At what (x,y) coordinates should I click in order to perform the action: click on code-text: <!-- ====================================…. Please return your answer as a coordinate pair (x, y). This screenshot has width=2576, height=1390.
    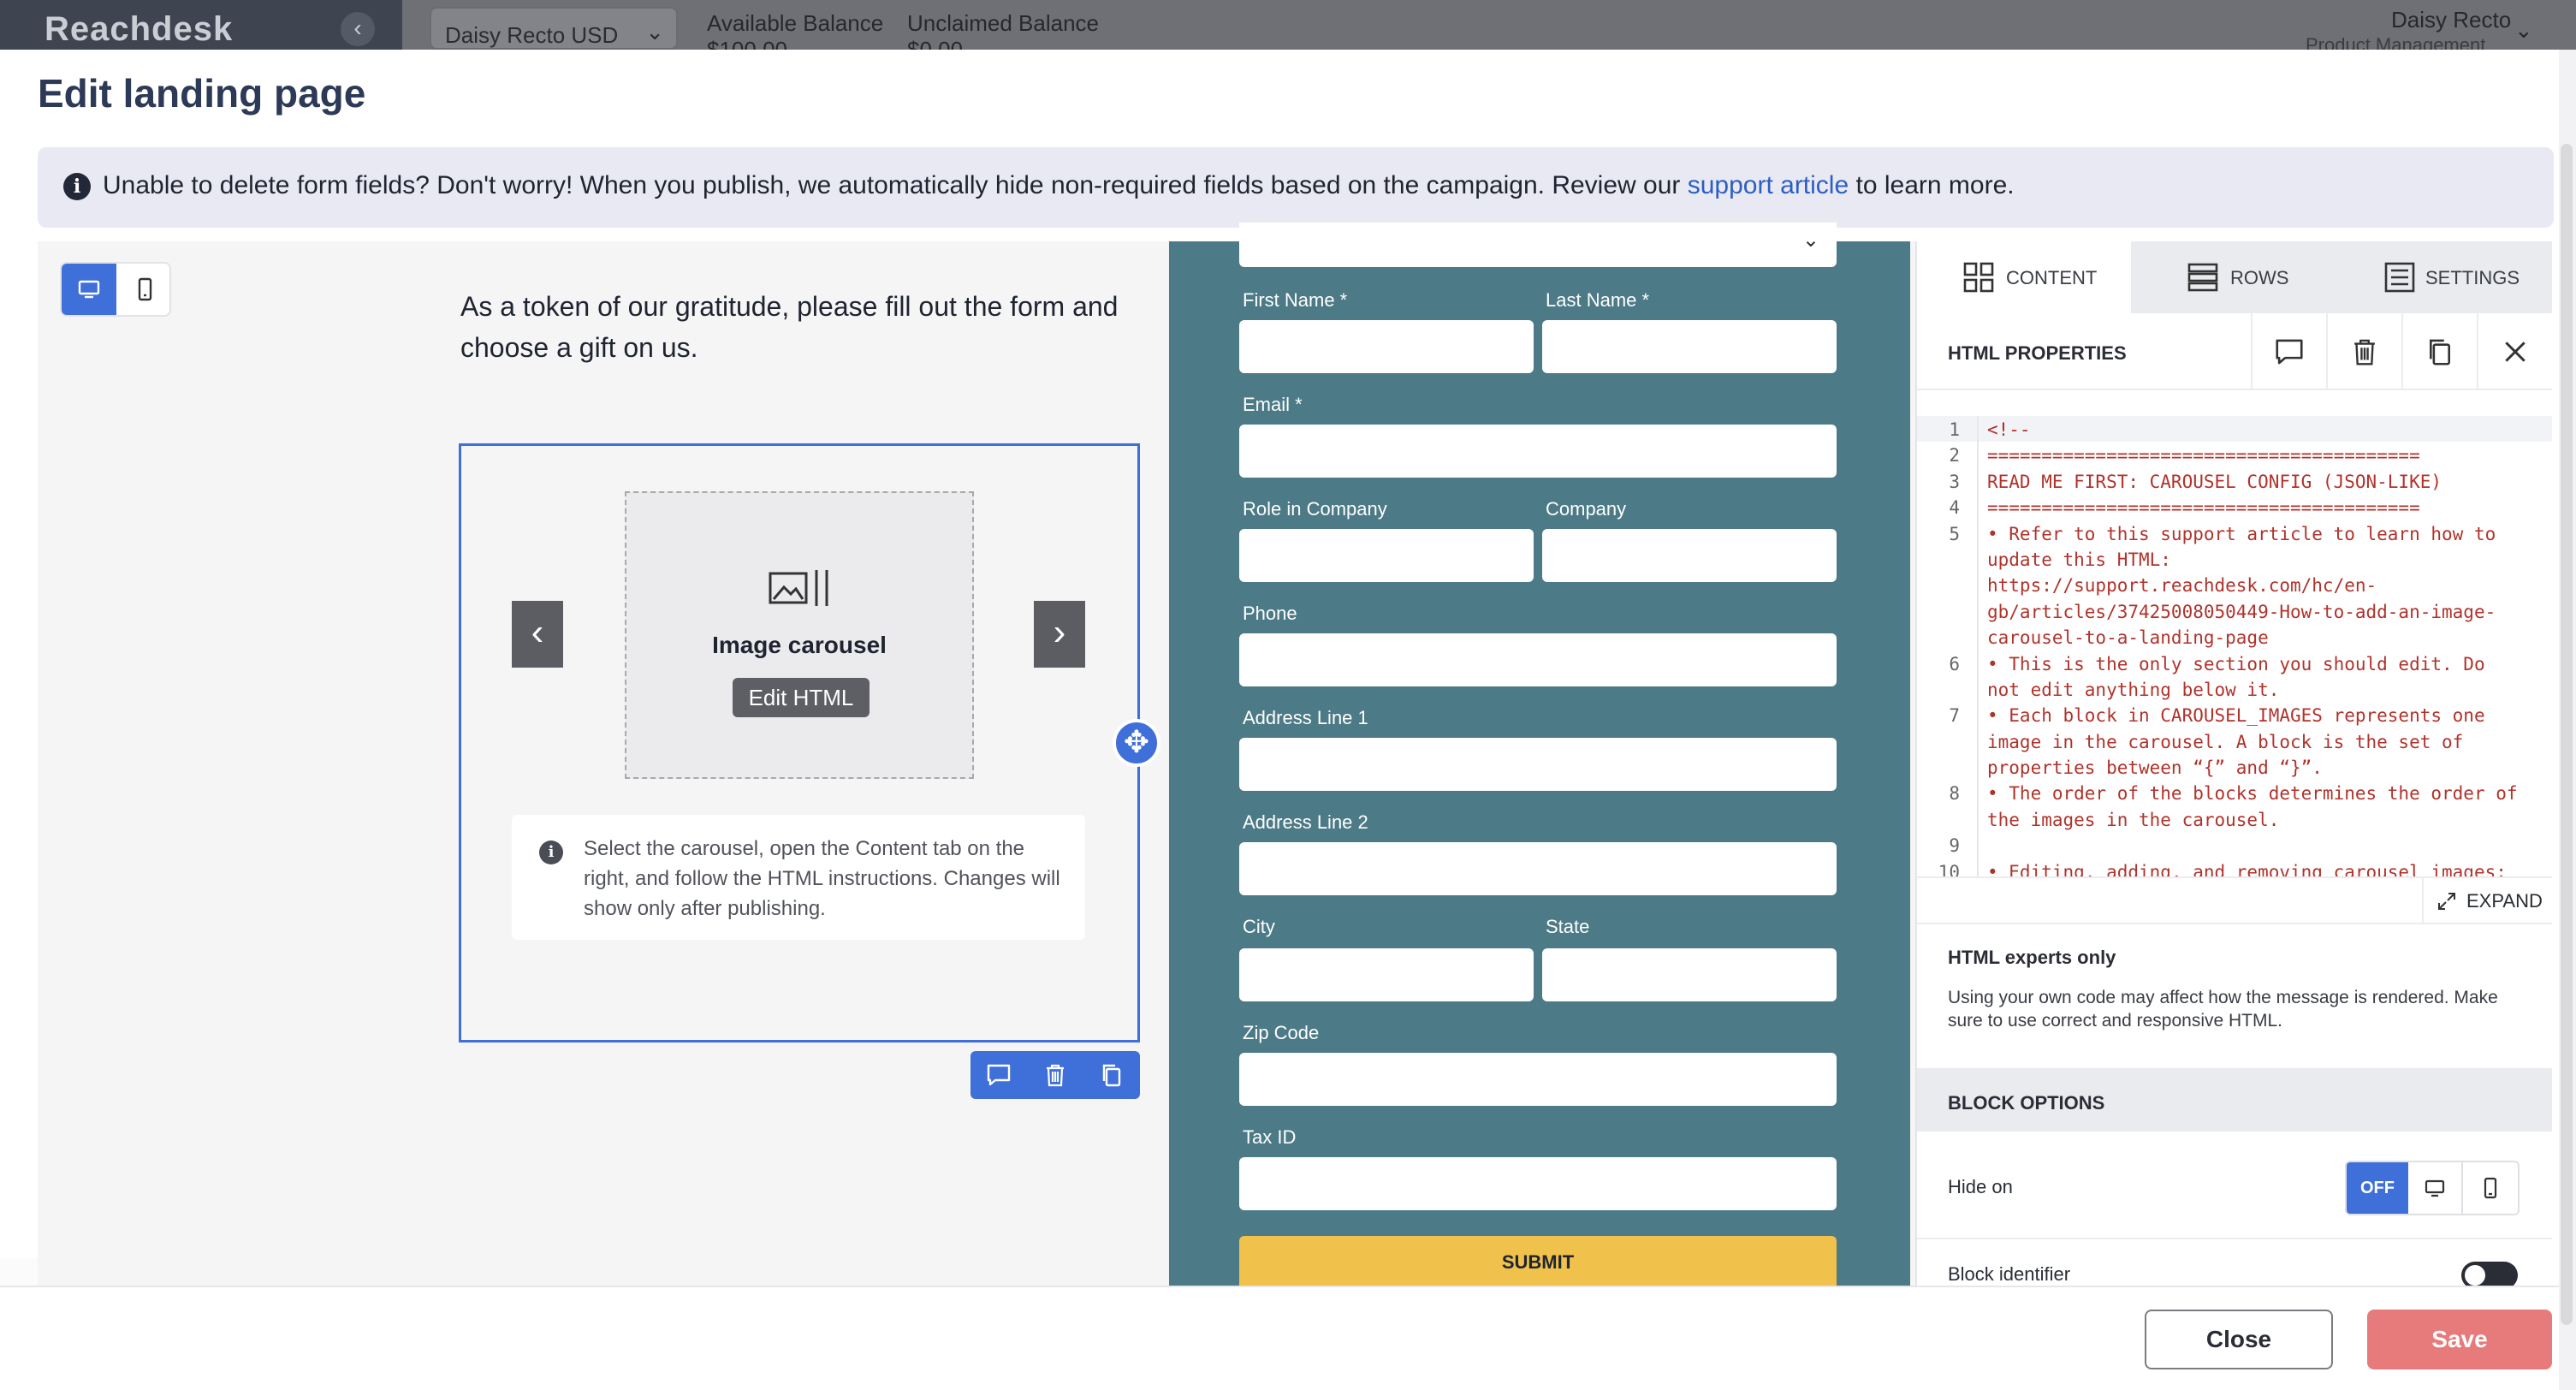
    Looking at the image, I should click on (2265, 649).